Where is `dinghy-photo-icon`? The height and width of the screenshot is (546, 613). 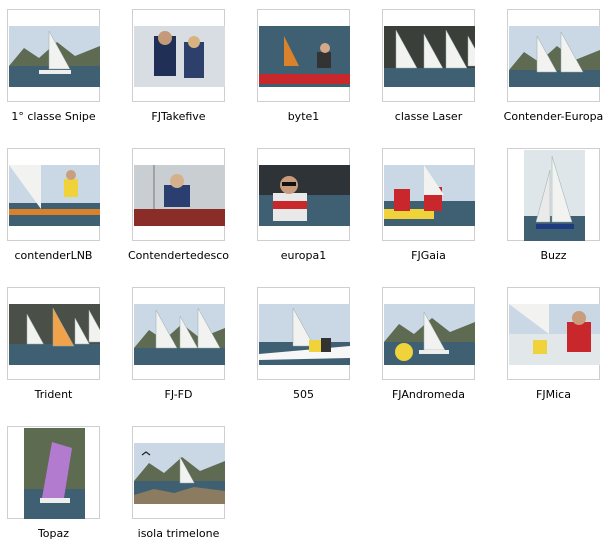 dinghy-photo-icon is located at coordinates (304, 56).